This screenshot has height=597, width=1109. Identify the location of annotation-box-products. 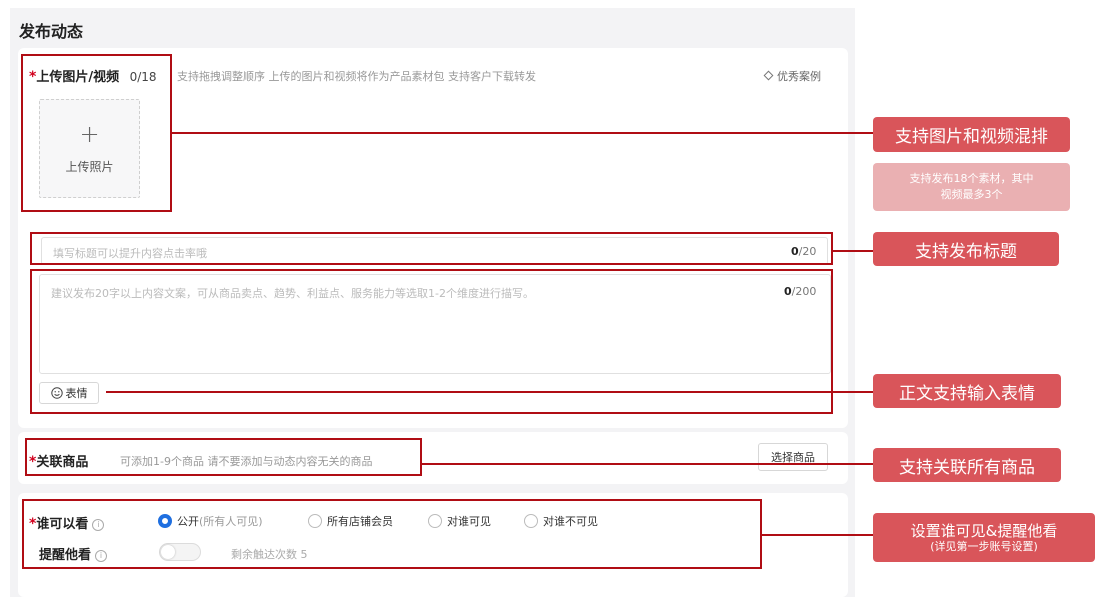
(223, 457).